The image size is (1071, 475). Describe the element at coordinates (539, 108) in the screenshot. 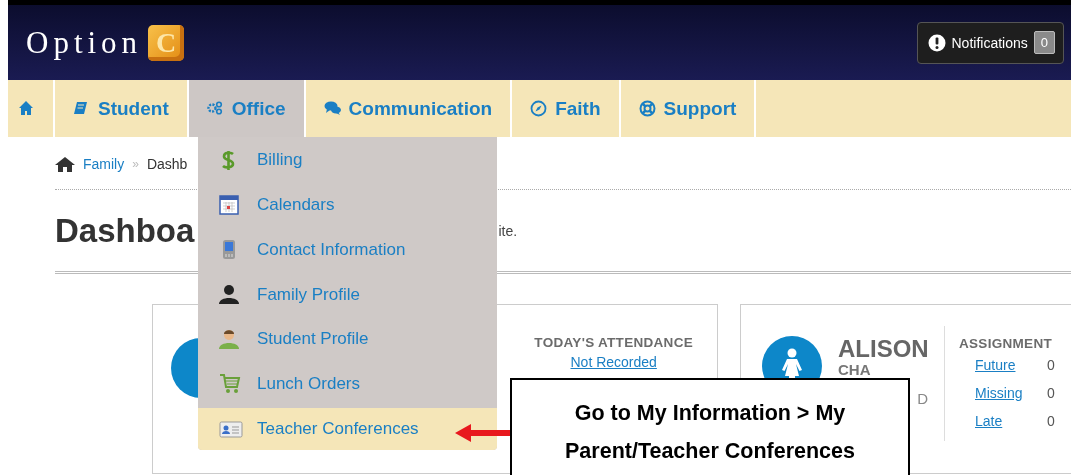

I see `compass-icon` at that location.